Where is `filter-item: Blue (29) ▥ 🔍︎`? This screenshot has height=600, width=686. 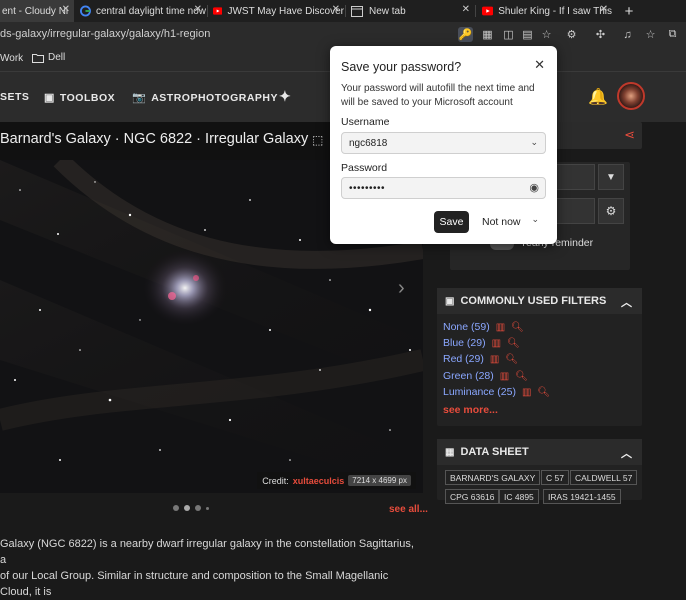
filter-item: Blue (29) ▥ 🔍︎ is located at coordinates (481, 343).